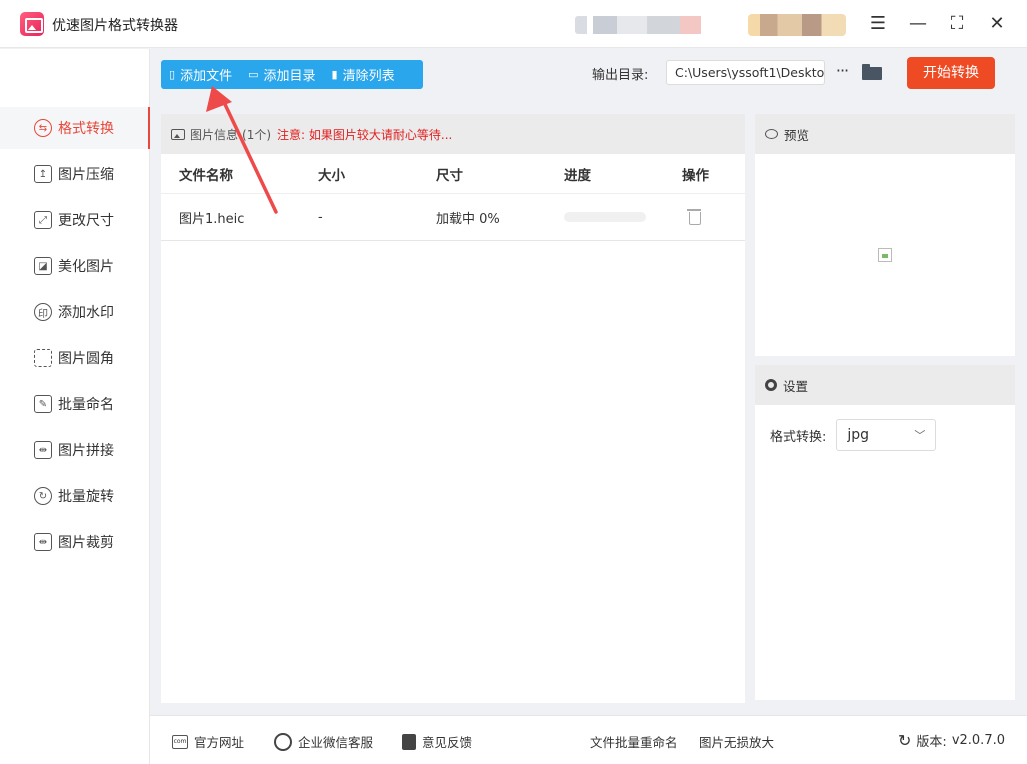 The width and height of the screenshot is (1027, 764). What do you see at coordinates (178, 134) in the screenshot?
I see `image-icon` at bounding box center [178, 134].